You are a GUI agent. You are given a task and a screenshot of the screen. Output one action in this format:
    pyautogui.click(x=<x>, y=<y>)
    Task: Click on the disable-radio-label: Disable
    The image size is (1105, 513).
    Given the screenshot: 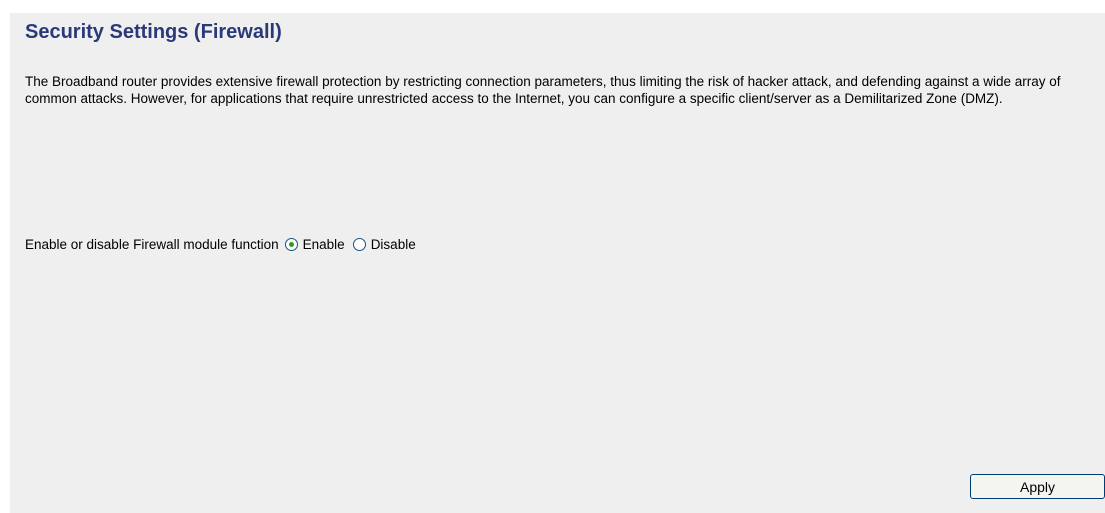 What is the action you would take?
    pyautogui.click(x=393, y=244)
    